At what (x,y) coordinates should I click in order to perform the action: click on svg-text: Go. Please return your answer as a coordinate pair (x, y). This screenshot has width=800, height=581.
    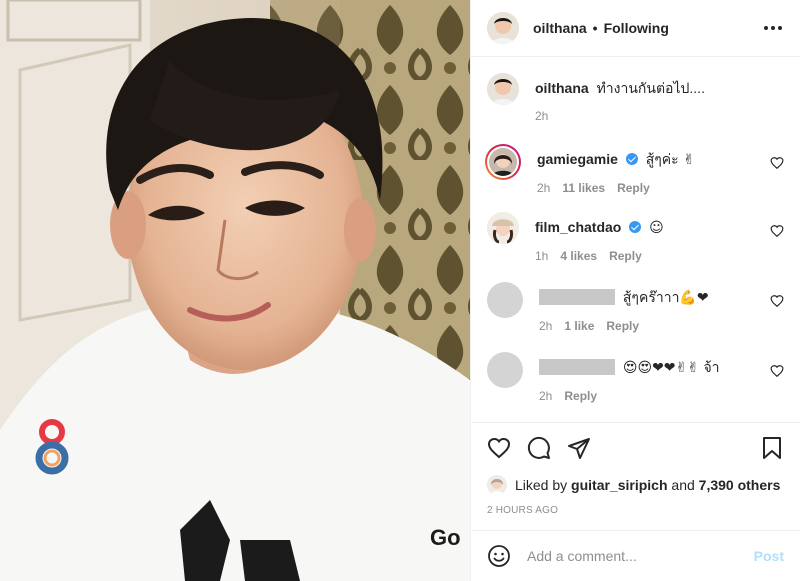
    Looking at the image, I should click on (445, 537).